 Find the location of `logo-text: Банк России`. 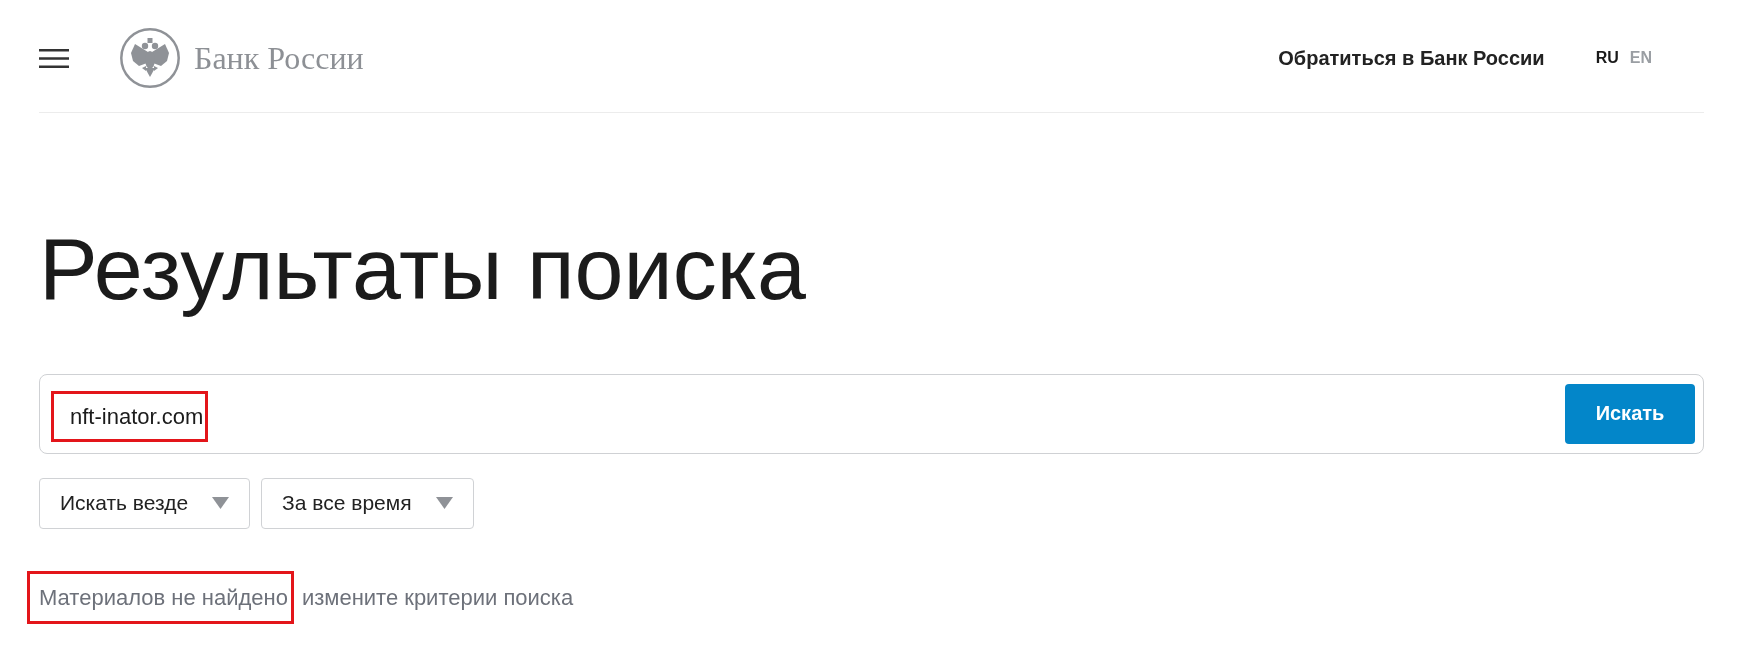

logo-text: Банк России is located at coordinates (279, 58).